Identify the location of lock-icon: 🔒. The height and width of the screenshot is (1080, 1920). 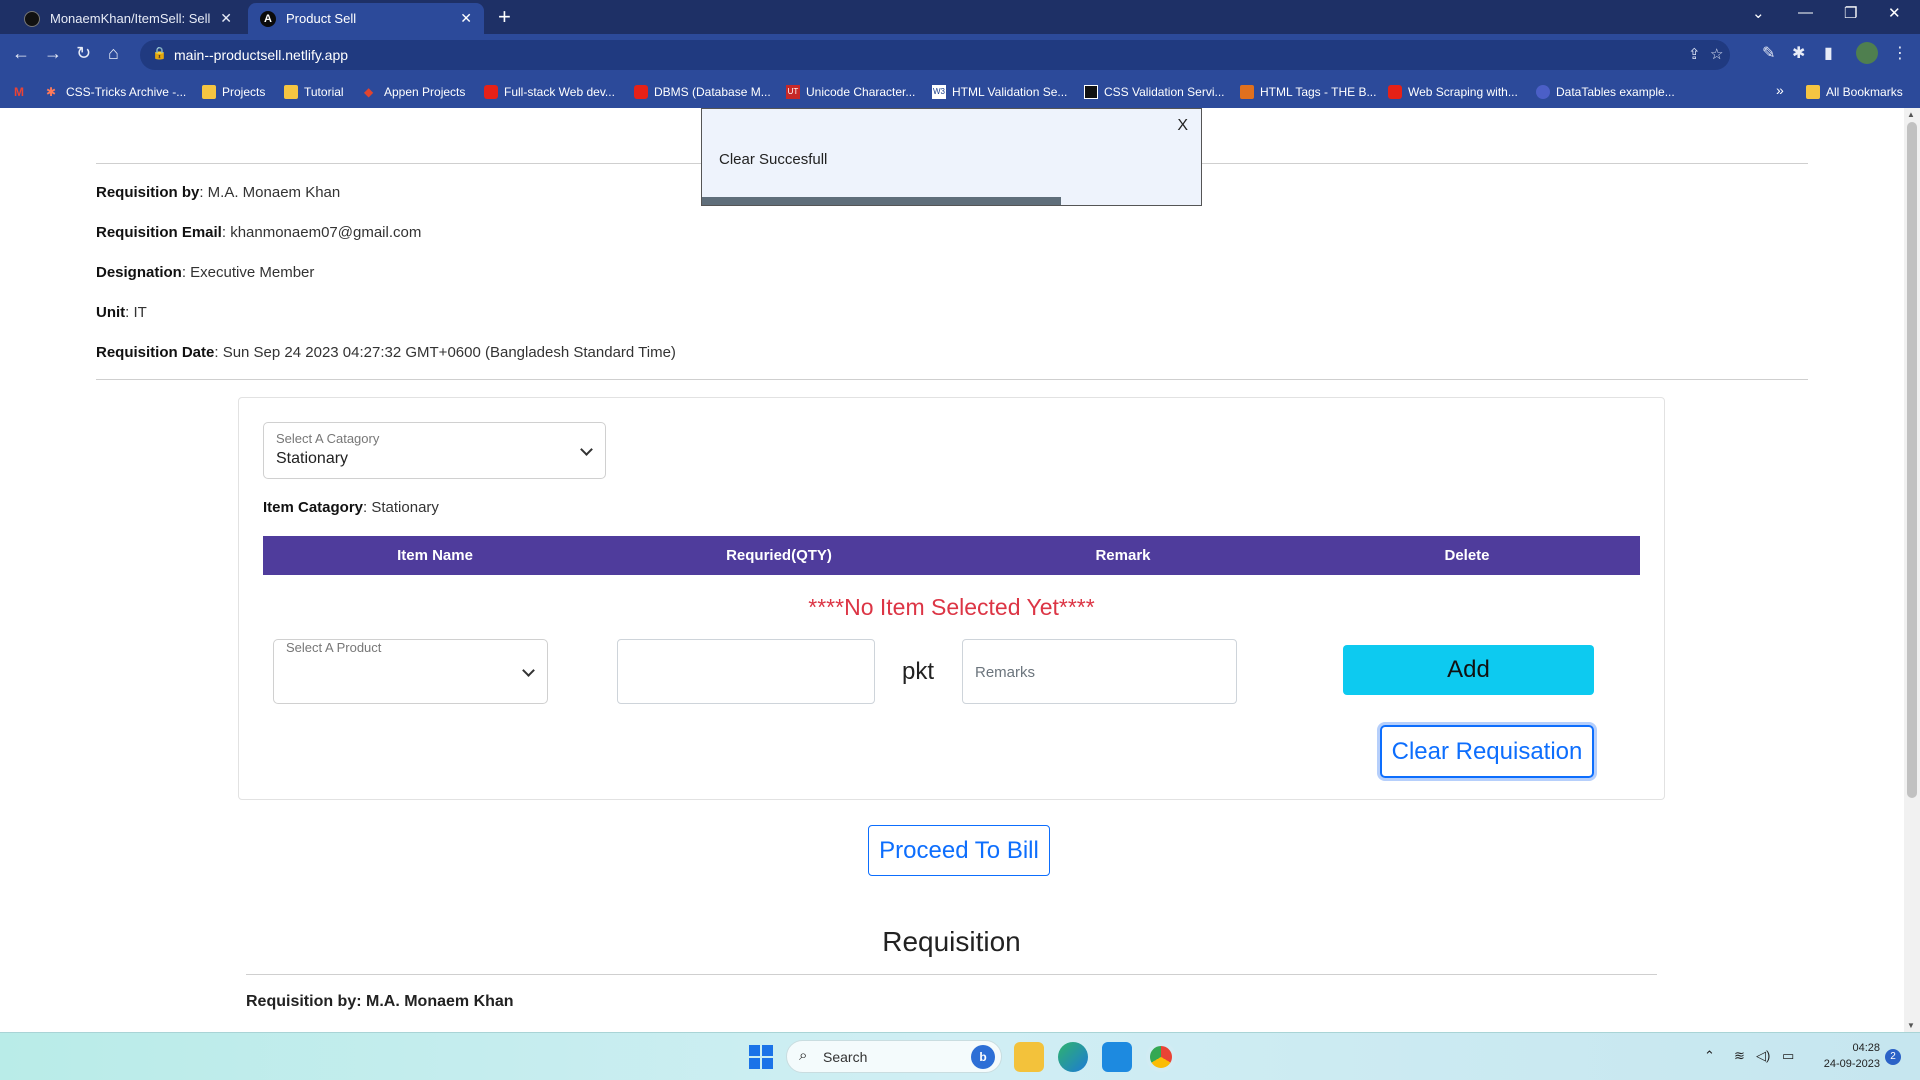
(159, 53).